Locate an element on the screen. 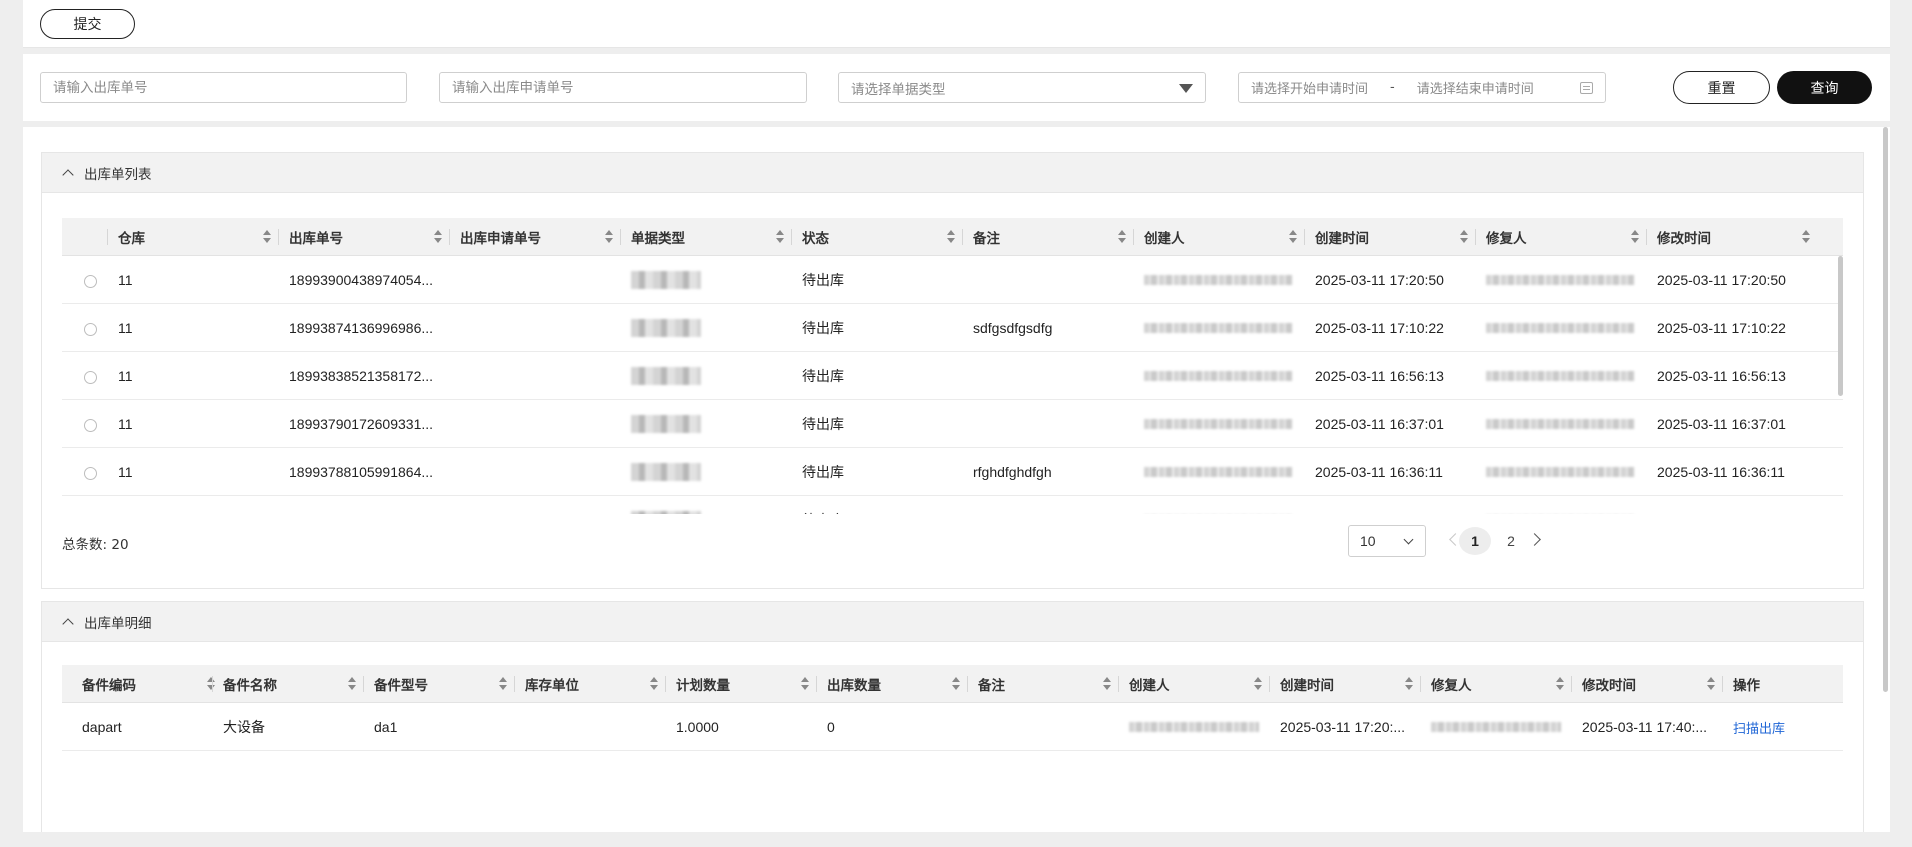  table-scrollbar is located at coordinates (1840, 326).